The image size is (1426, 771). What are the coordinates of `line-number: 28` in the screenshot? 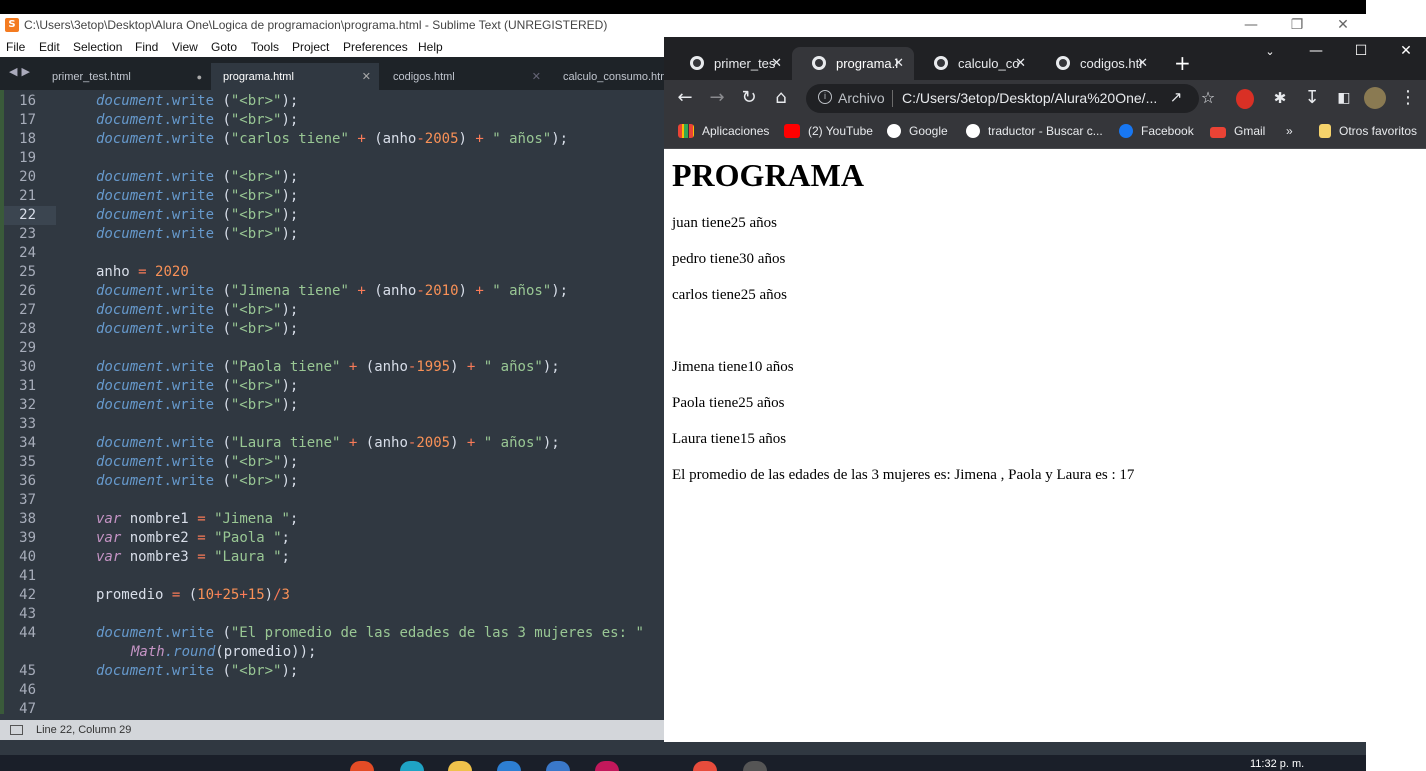 It's located at (27, 329).